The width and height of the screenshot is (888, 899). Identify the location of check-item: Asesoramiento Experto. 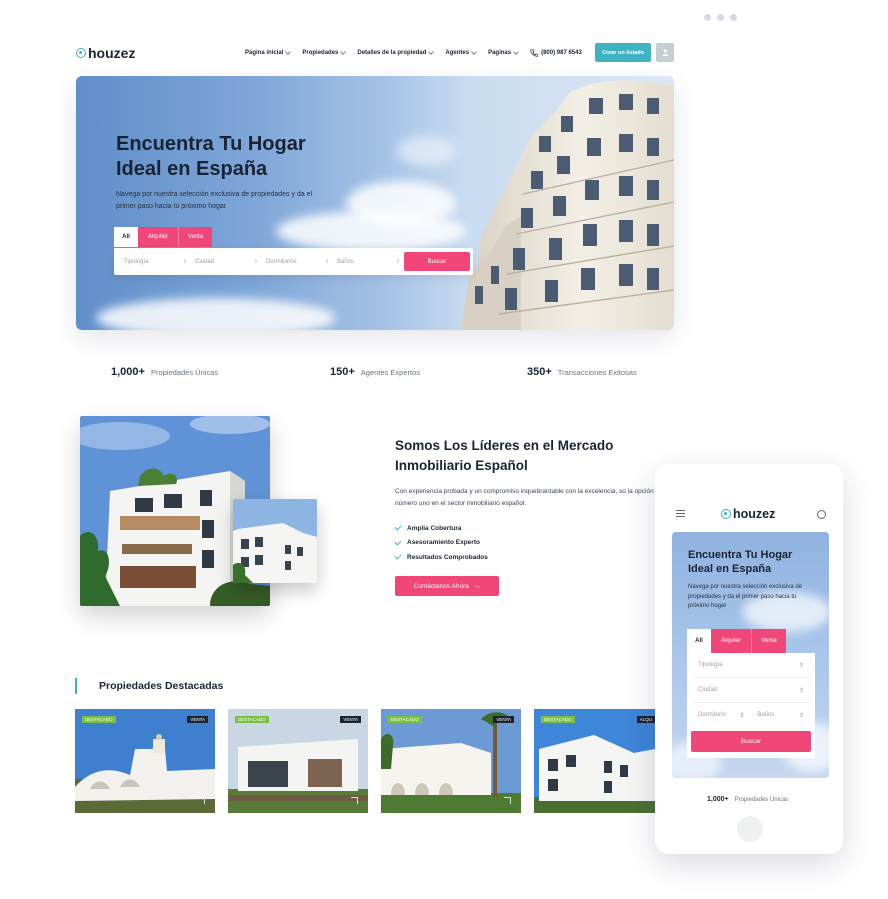
(441, 543).